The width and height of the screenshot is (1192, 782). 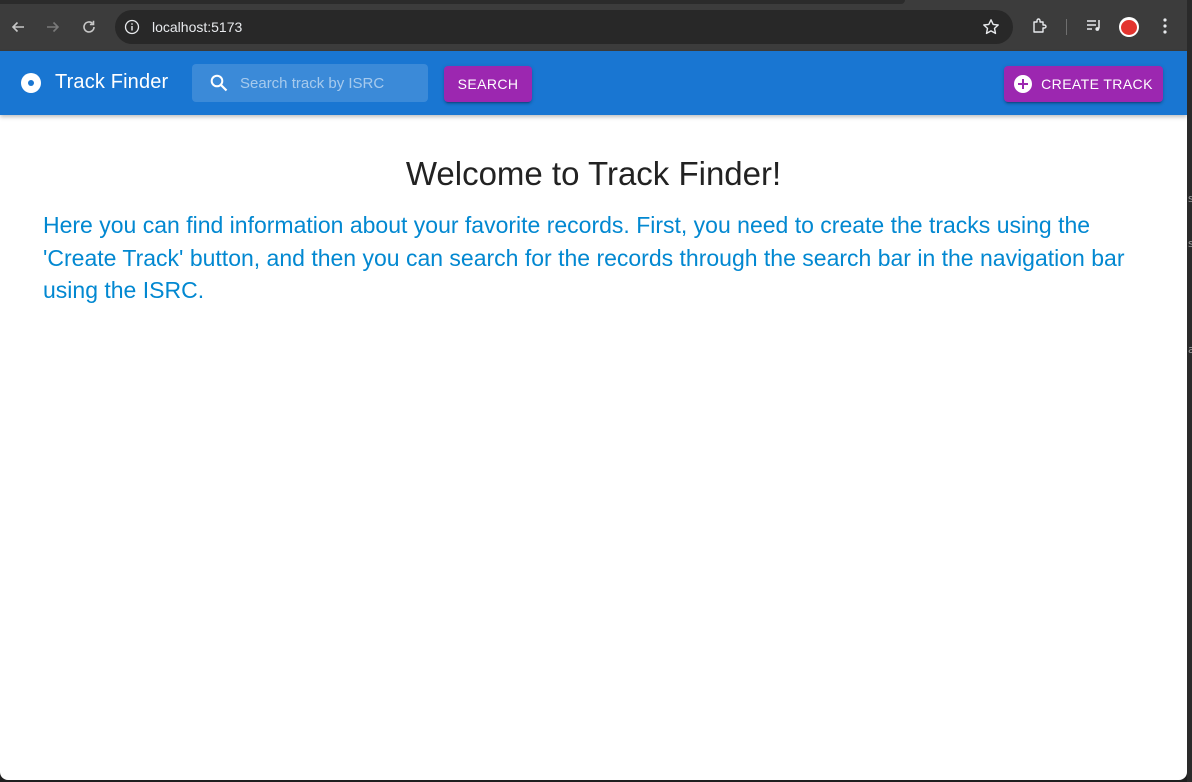 What do you see at coordinates (1040, 26) in the screenshot?
I see `extensions-icon` at bounding box center [1040, 26].